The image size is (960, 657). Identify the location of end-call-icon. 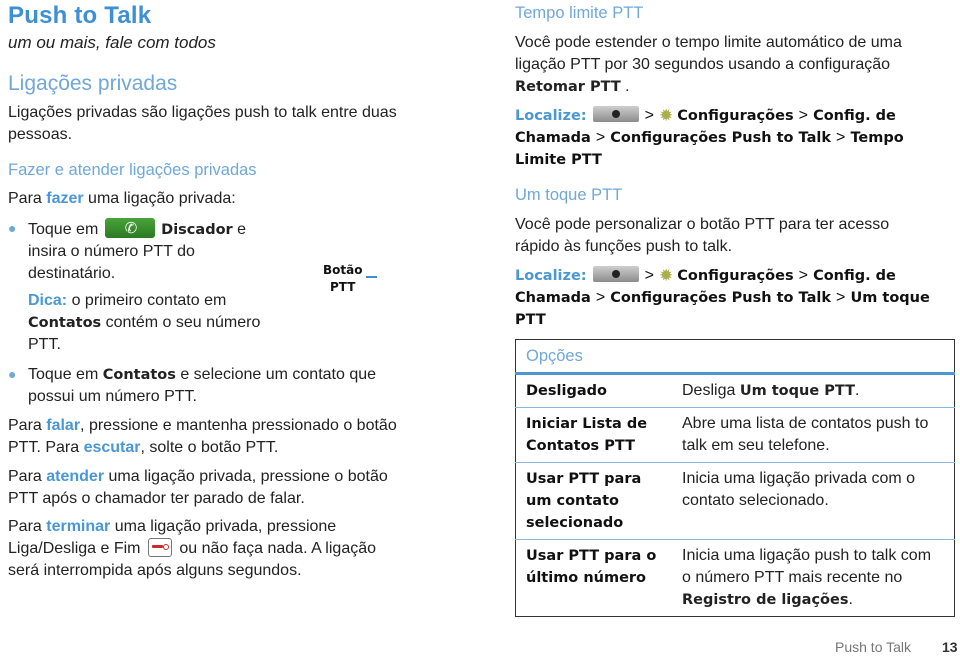
(159, 547).